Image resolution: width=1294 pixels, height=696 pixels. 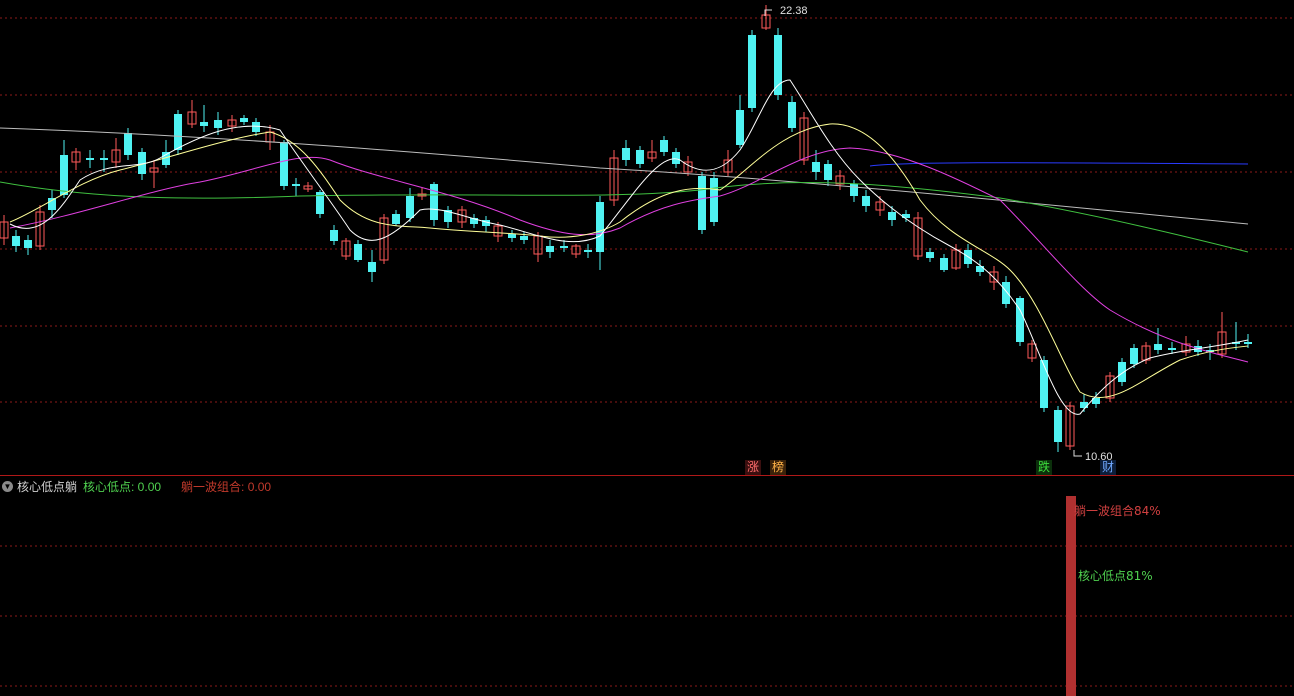 I want to click on tag-zhang: 涨, so click(x=753, y=467).